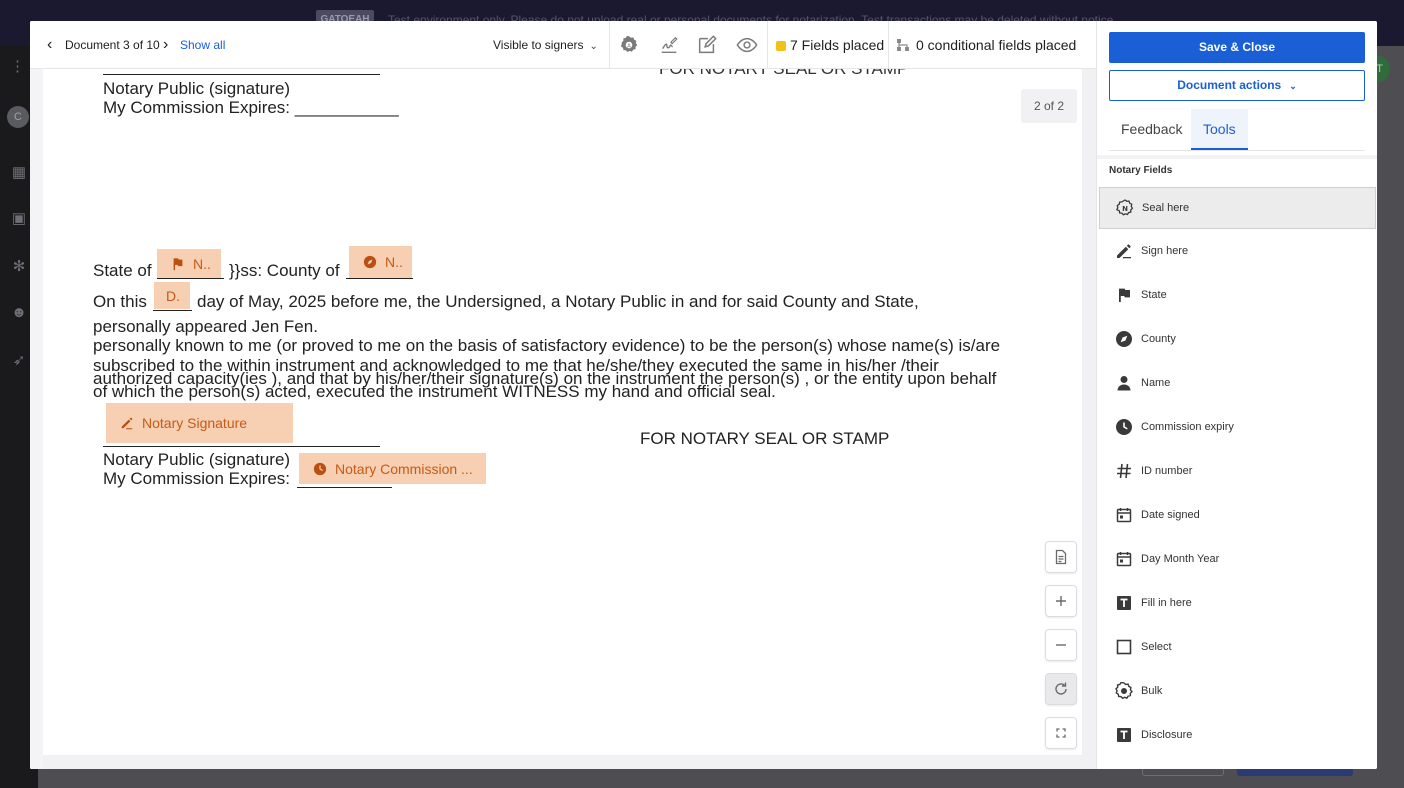  Describe the element at coordinates (767, 45) in the screenshot. I see `toolbar-divider` at that location.